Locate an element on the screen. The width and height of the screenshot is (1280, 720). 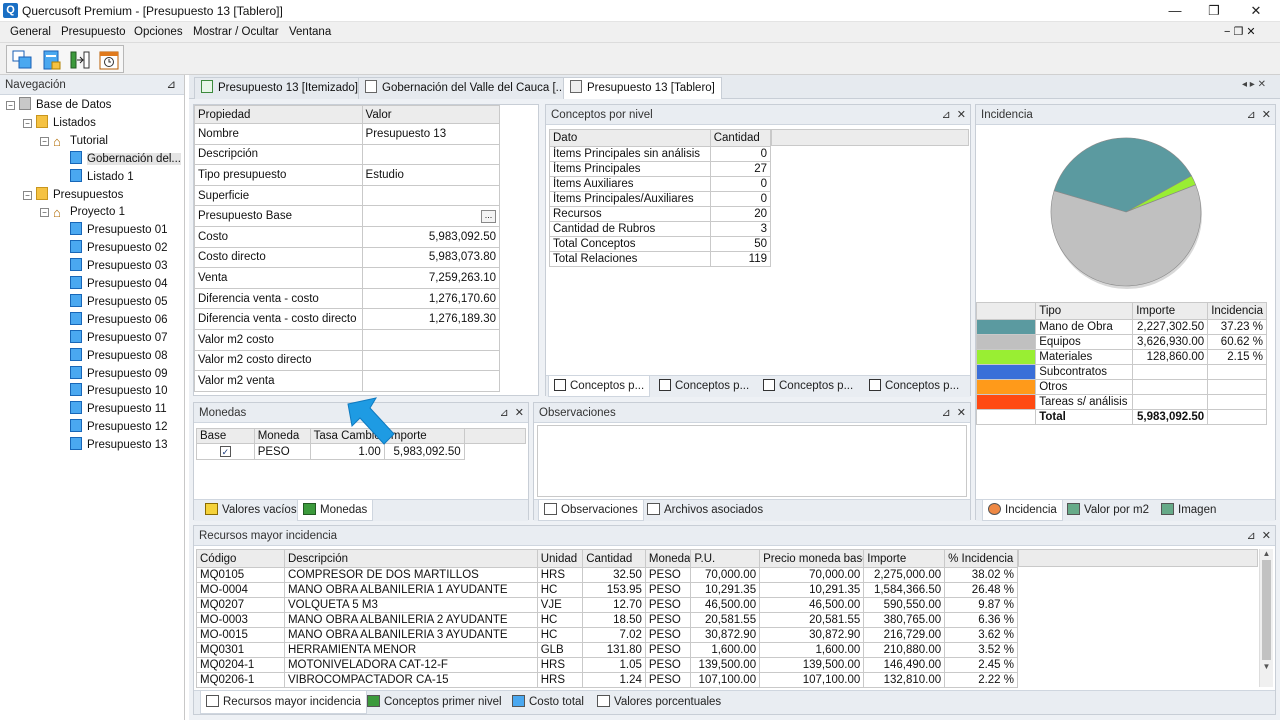
incidencia-row: Mano de Obra 2,227,302.50 37.23 % is located at coordinates (1121, 327).